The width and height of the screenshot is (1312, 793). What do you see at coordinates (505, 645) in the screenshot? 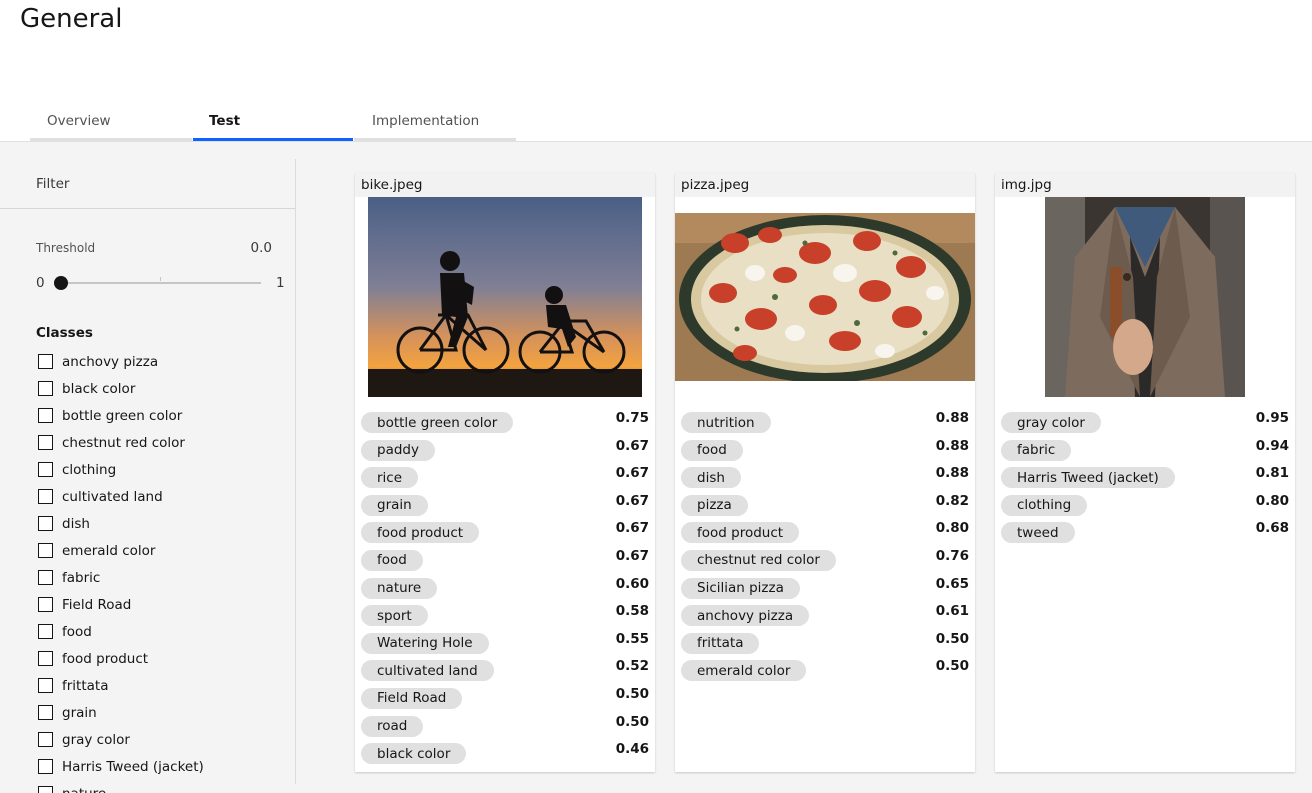
I see `tag-row: Watering Hole 0.55` at bounding box center [505, 645].